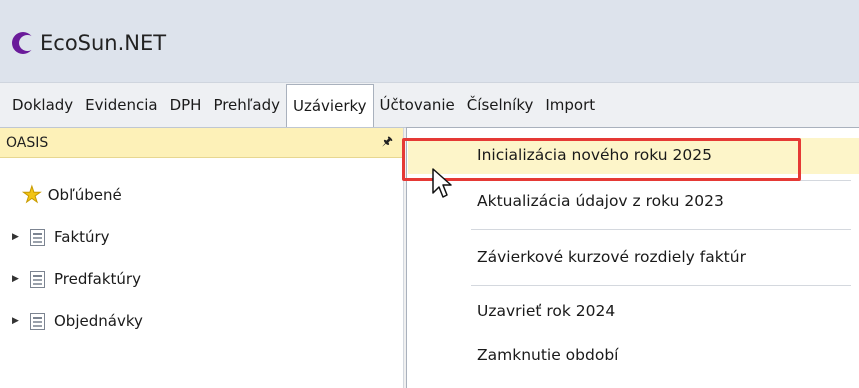 This screenshot has width=859, height=388. I want to click on menu-import: Import, so click(570, 105).